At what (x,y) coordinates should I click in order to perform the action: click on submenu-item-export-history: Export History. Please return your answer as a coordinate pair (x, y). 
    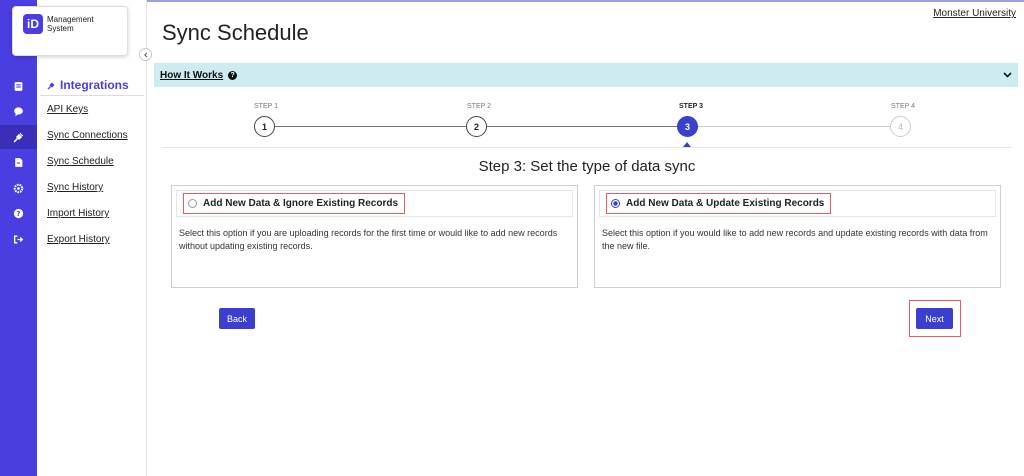
    Looking at the image, I should click on (78, 239).